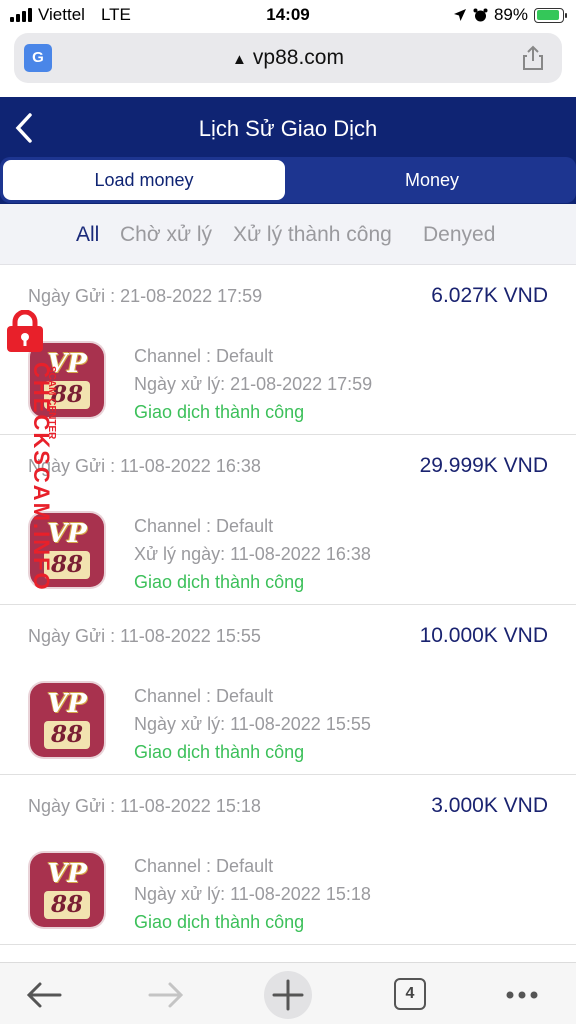 Image resolution: width=576 pixels, height=1024 pixels. What do you see at coordinates (312, 235) in the screenshot?
I see `filter-success: Xử lý thành công` at bounding box center [312, 235].